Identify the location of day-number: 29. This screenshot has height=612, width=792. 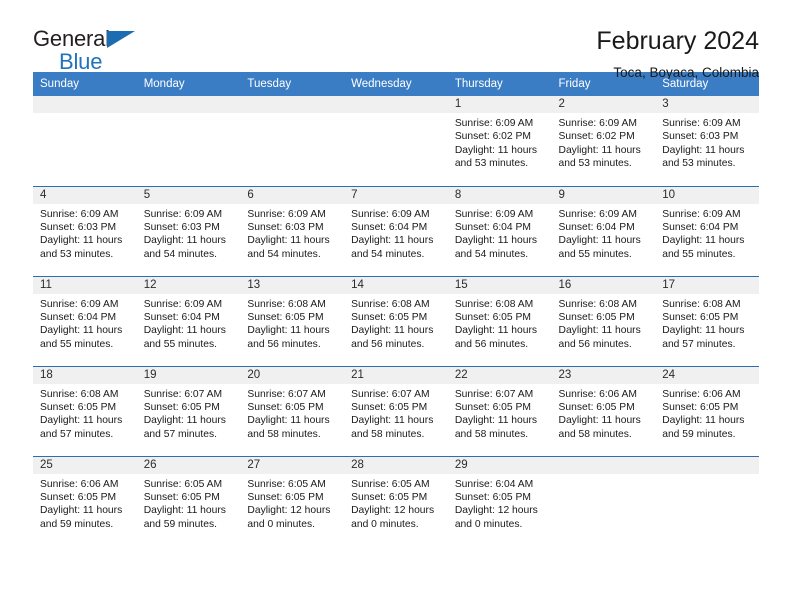
(499, 465).